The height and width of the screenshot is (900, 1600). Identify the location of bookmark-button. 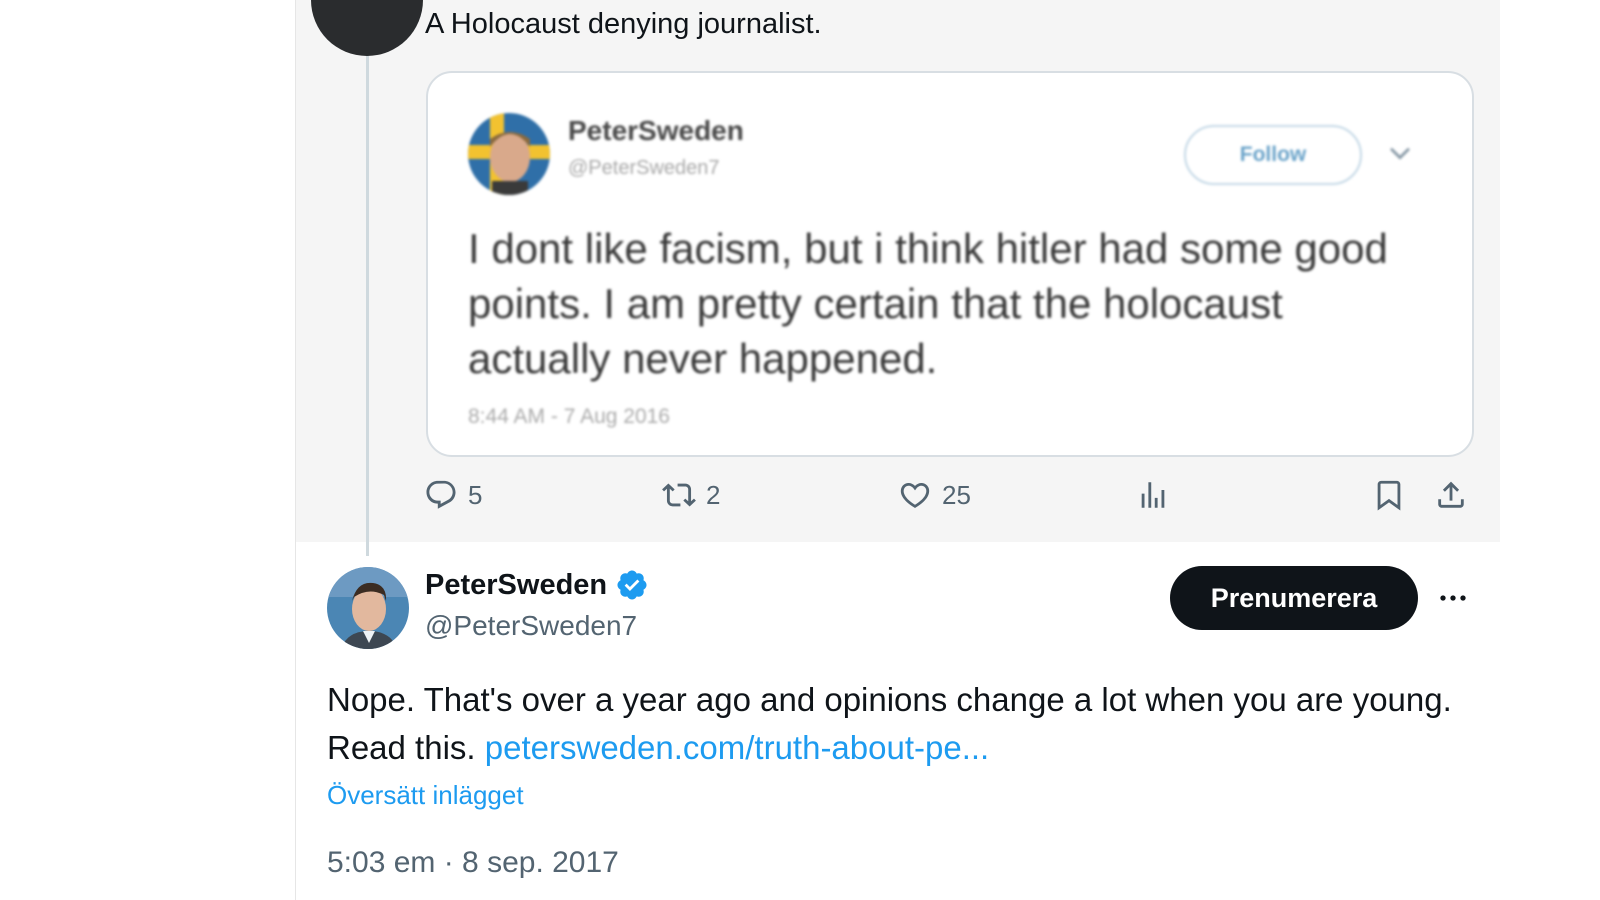
(1389, 495).